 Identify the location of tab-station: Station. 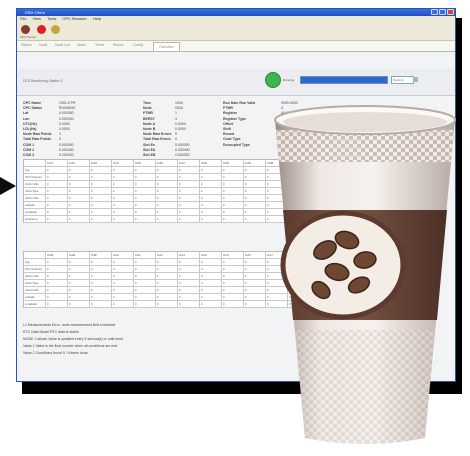
(26, 45).